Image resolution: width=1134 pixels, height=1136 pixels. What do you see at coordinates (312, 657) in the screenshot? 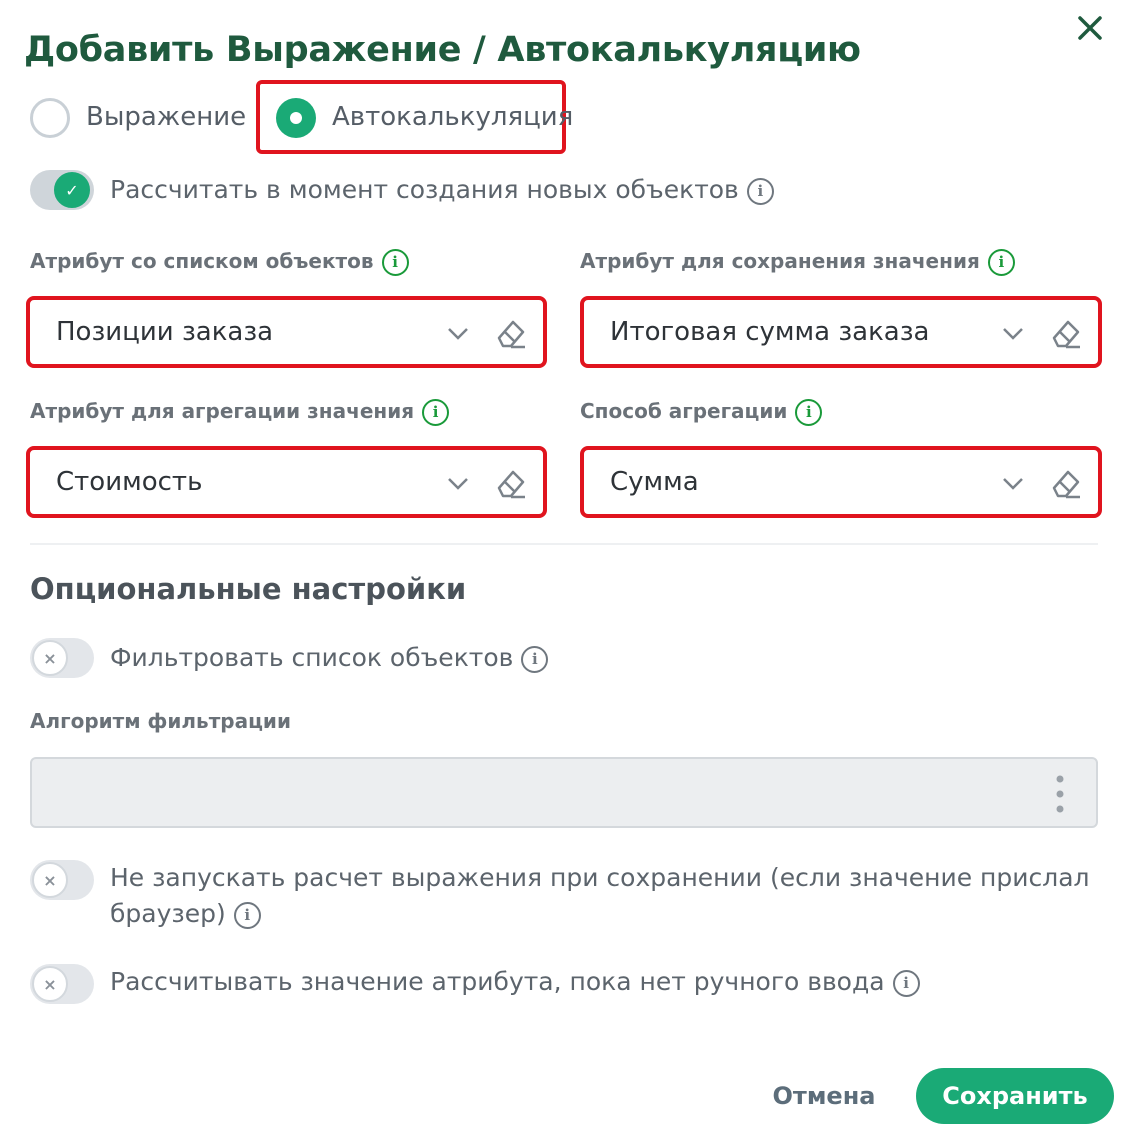
I see `filter-list-text: Фильтровать список объектов` at bounding box center [312, 657].